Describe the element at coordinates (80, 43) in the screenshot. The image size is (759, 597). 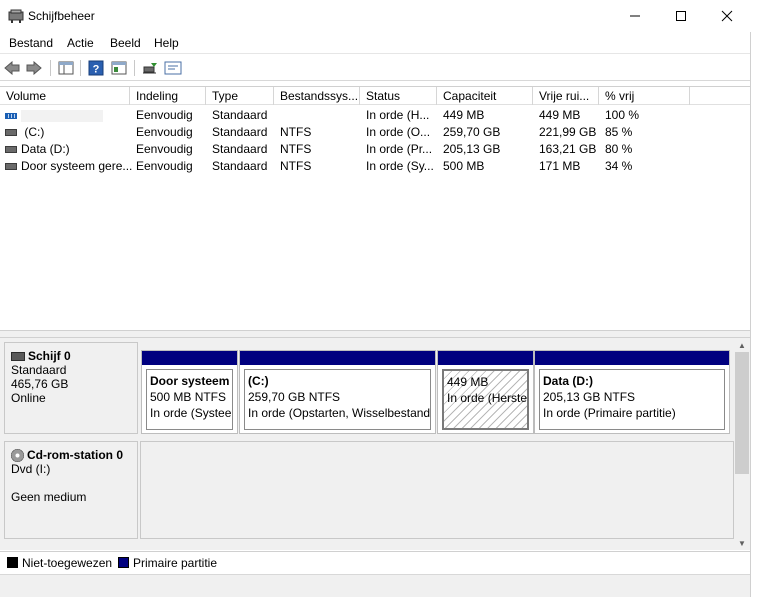
I see `menu-actie: Actie` at that location.